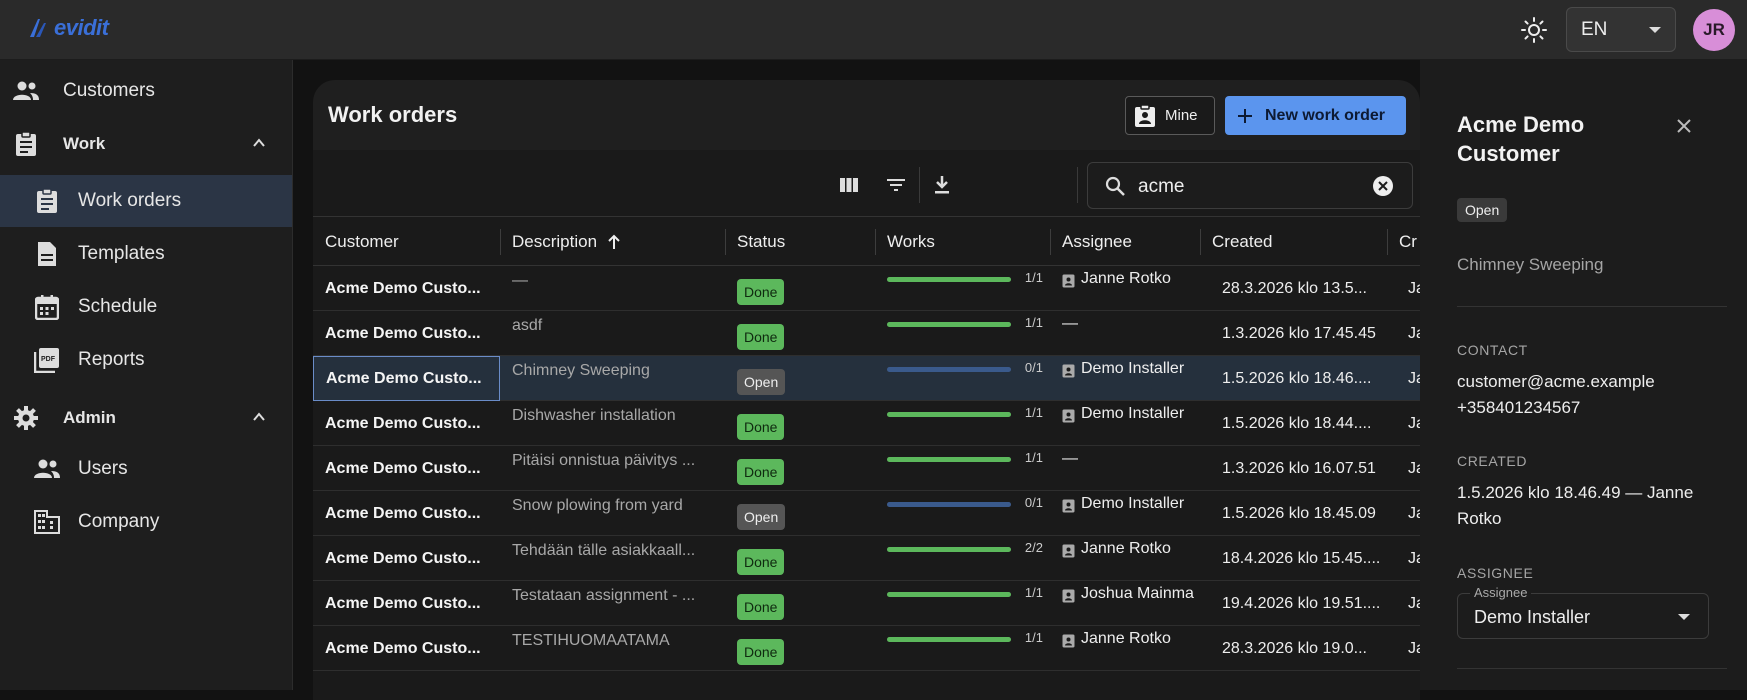 The height and width of the screenshot is (700, 1747). What do you see at coordinates (1714, 30) in the screenshot?
I see `user-avatar: JR` at bounding box center [1714, 30].